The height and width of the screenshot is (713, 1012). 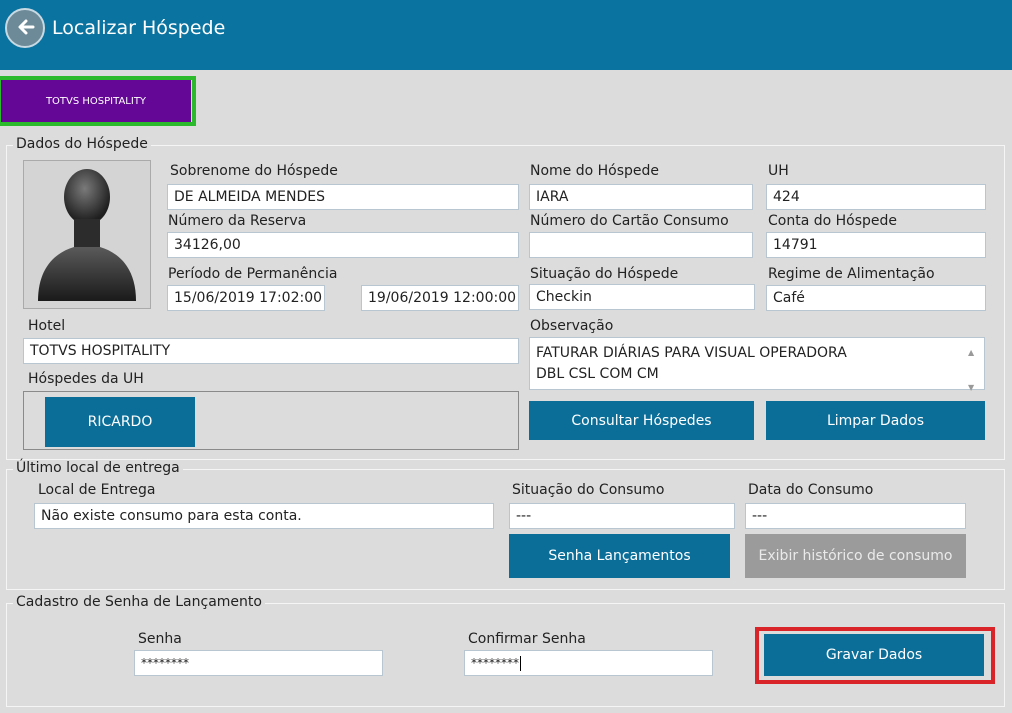 I want to click on uh-guest-button: RICARDO, so click(x=120, y=422).